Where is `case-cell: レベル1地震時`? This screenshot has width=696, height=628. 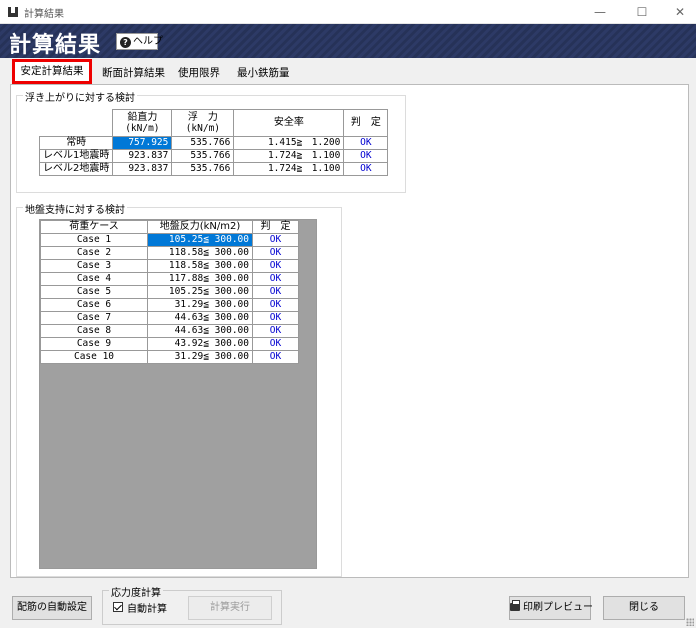 case-cell: レベル1地震時 is located at coordinates (76, 156).